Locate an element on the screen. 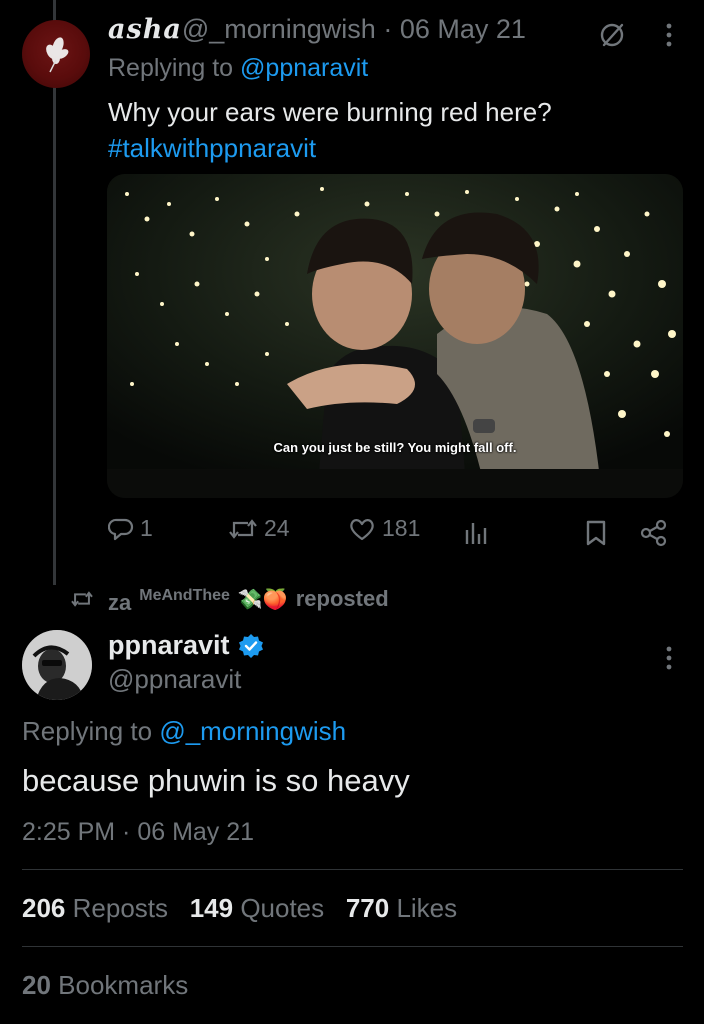  likes-count: 770 is located at coordinates (367, 908).